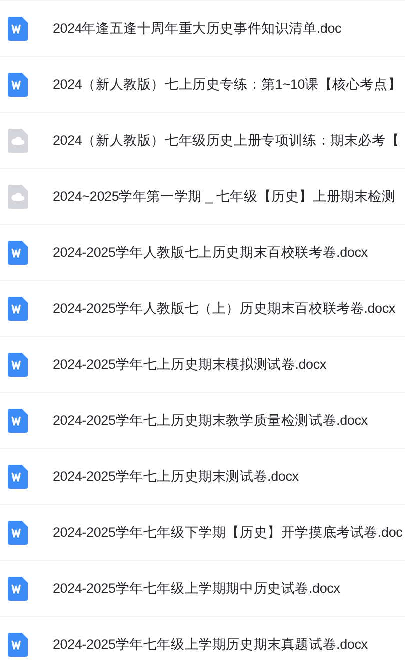  What do you see at coordinates (196, 589) in the screenshot?
I see `file-name: 2024-2025学年七年级上学期期中历史试卷.docx` at bounding box center [196, 589].